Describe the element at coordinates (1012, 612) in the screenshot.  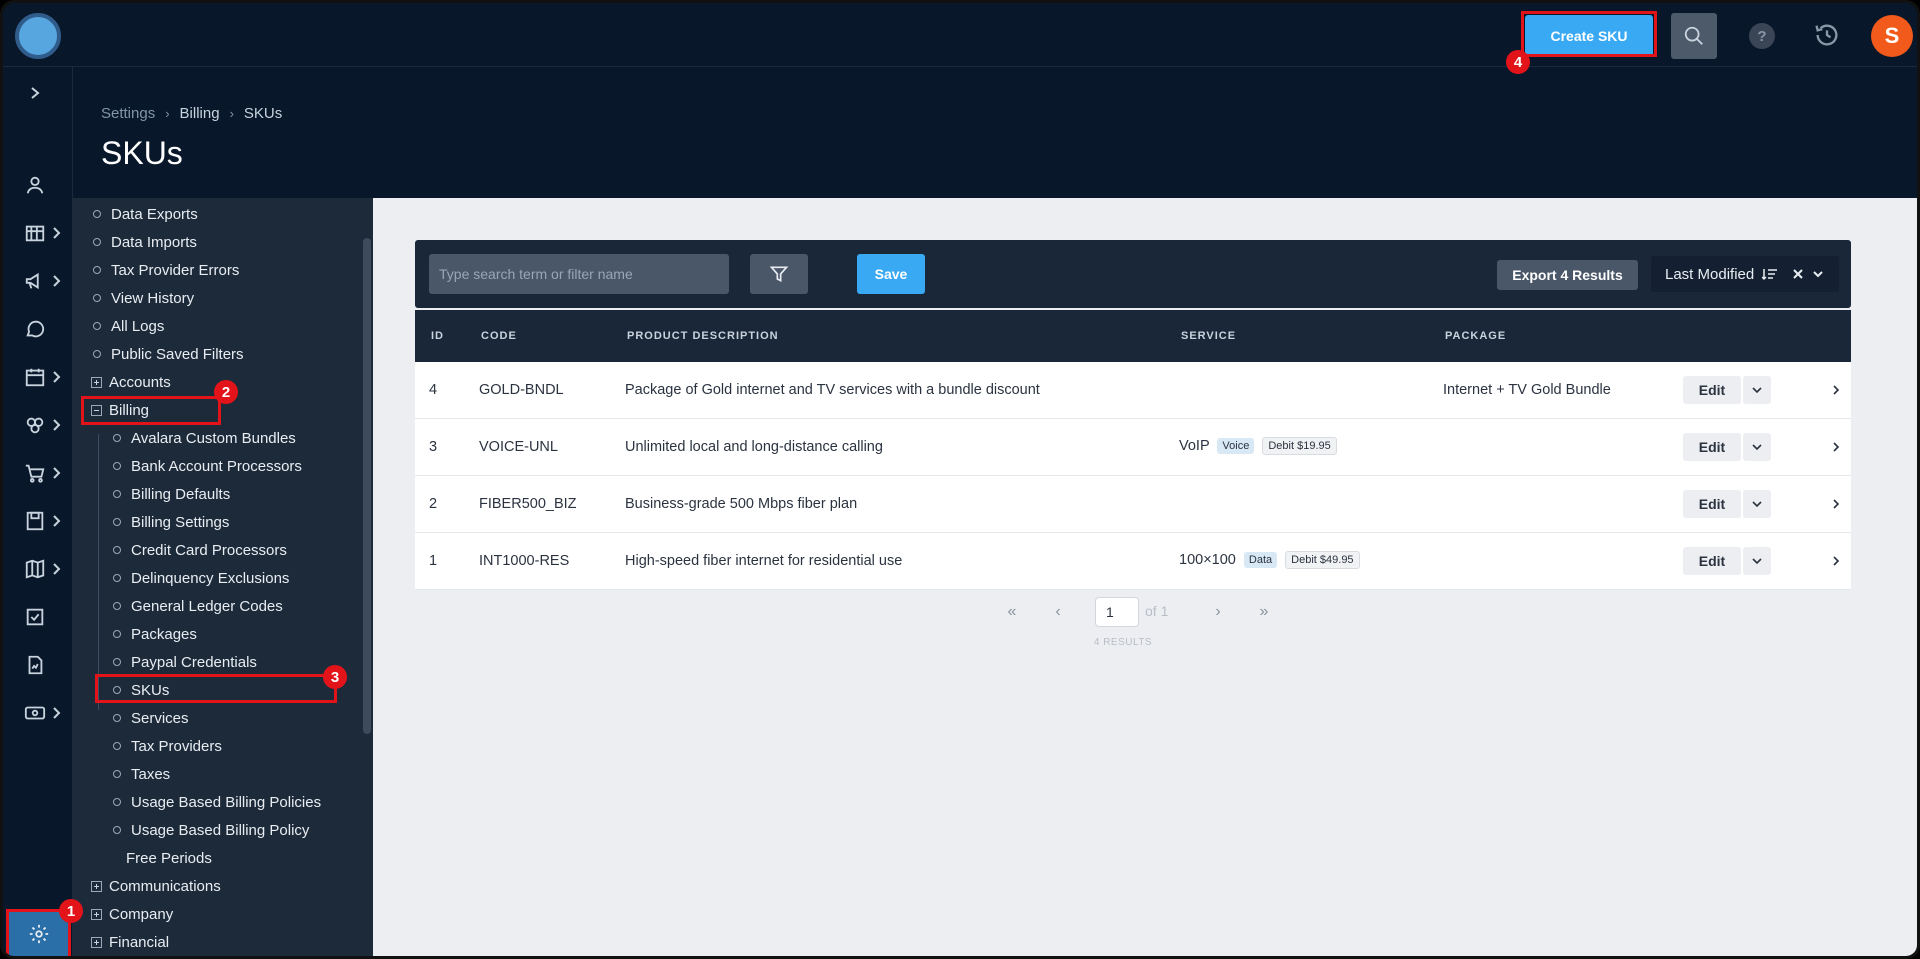
I see `first-page-button: «` at that location.